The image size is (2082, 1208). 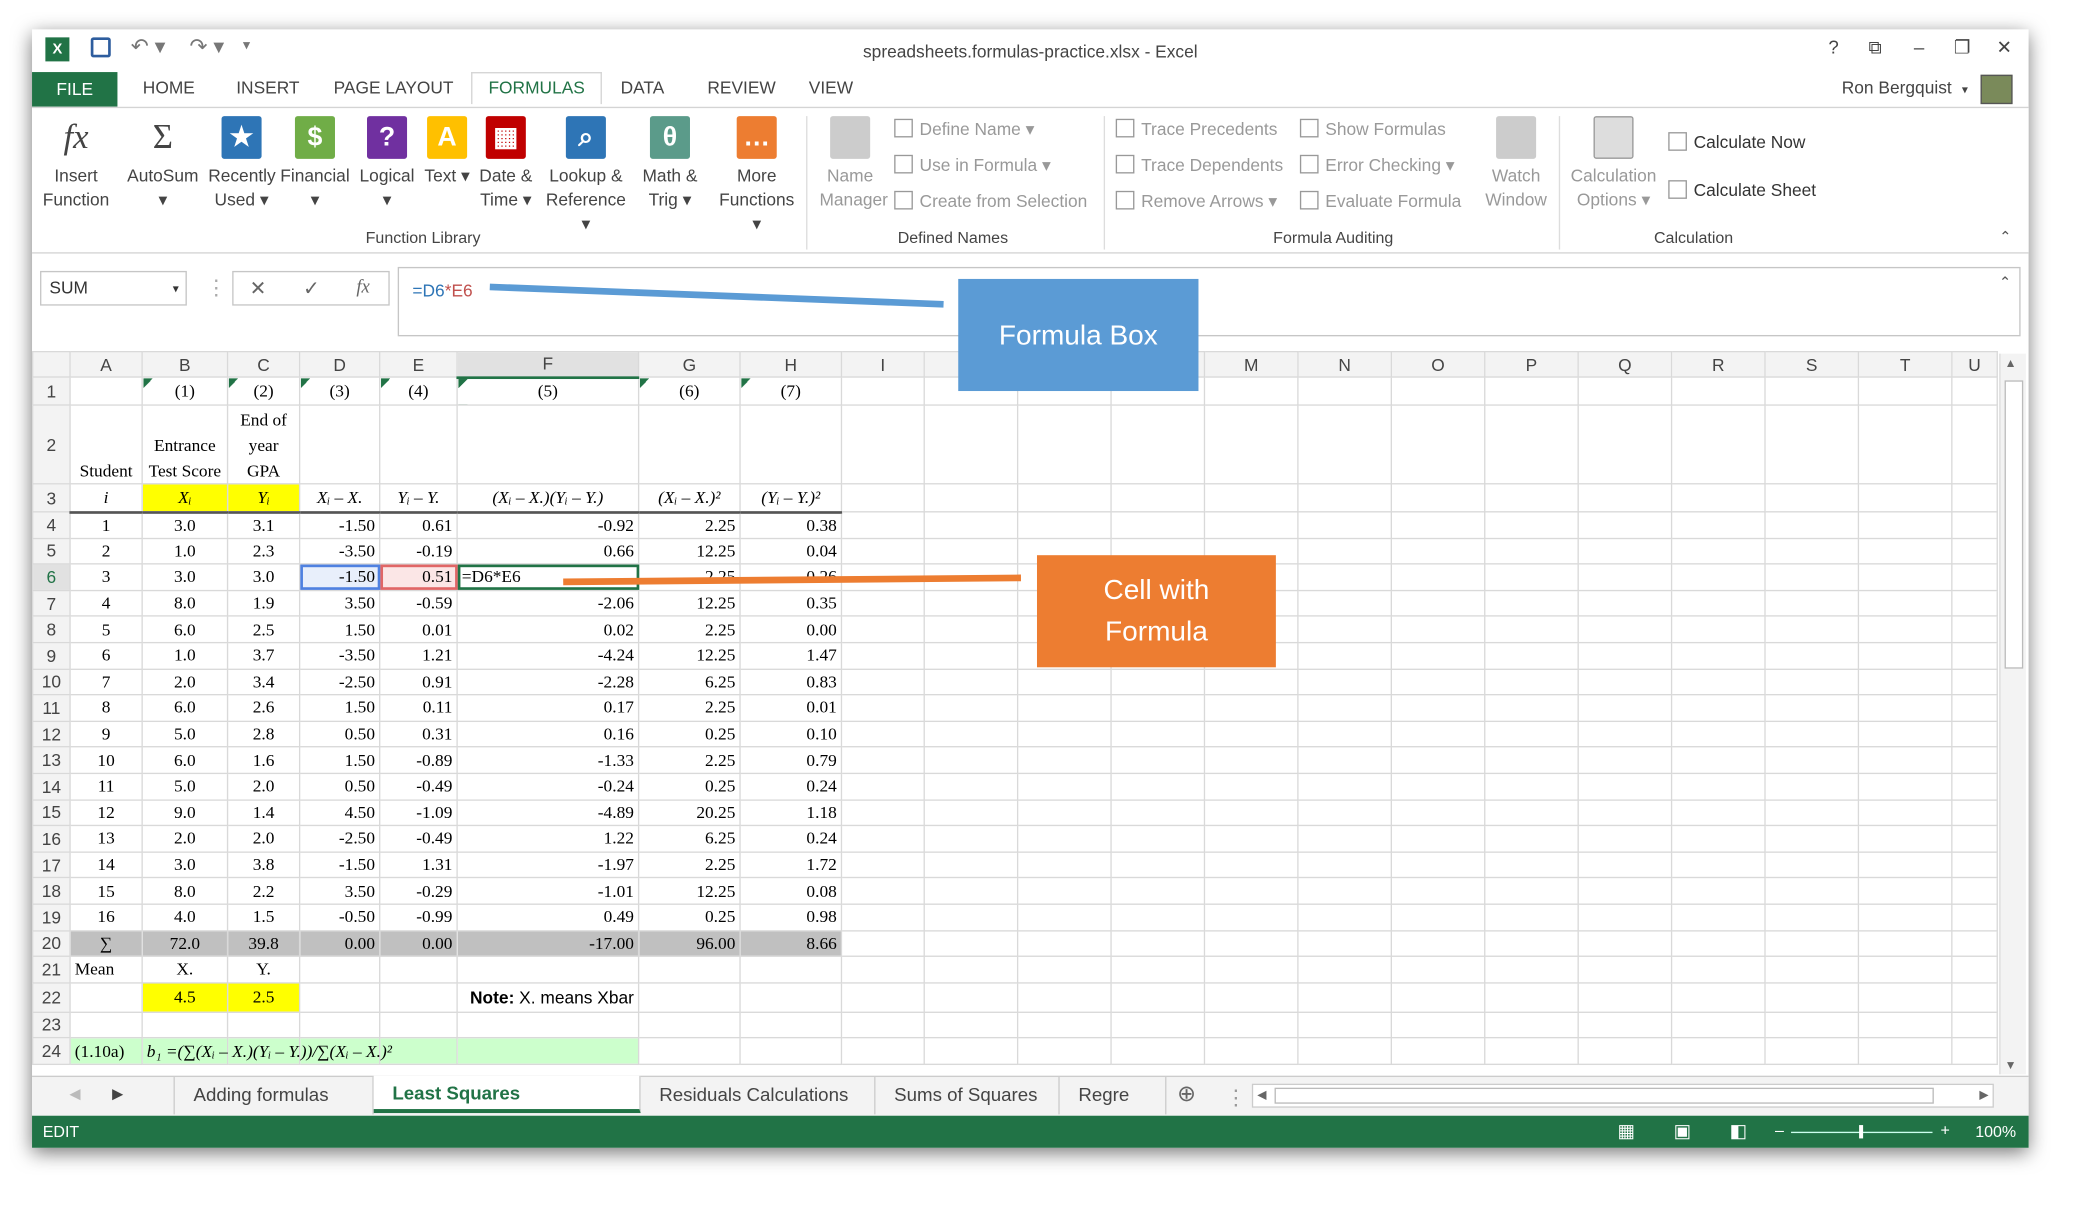 I want to click on formula-box-pointer, so click(x=716, y=295).